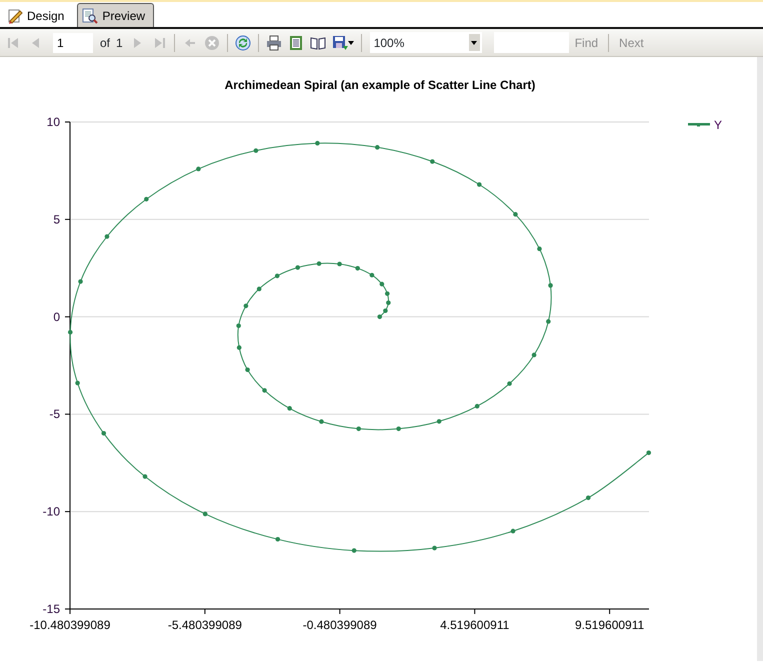  What do you see at coordinates (105, 43) in the screenshot?
I see `of-label: of` at bounding box center [105, 43].